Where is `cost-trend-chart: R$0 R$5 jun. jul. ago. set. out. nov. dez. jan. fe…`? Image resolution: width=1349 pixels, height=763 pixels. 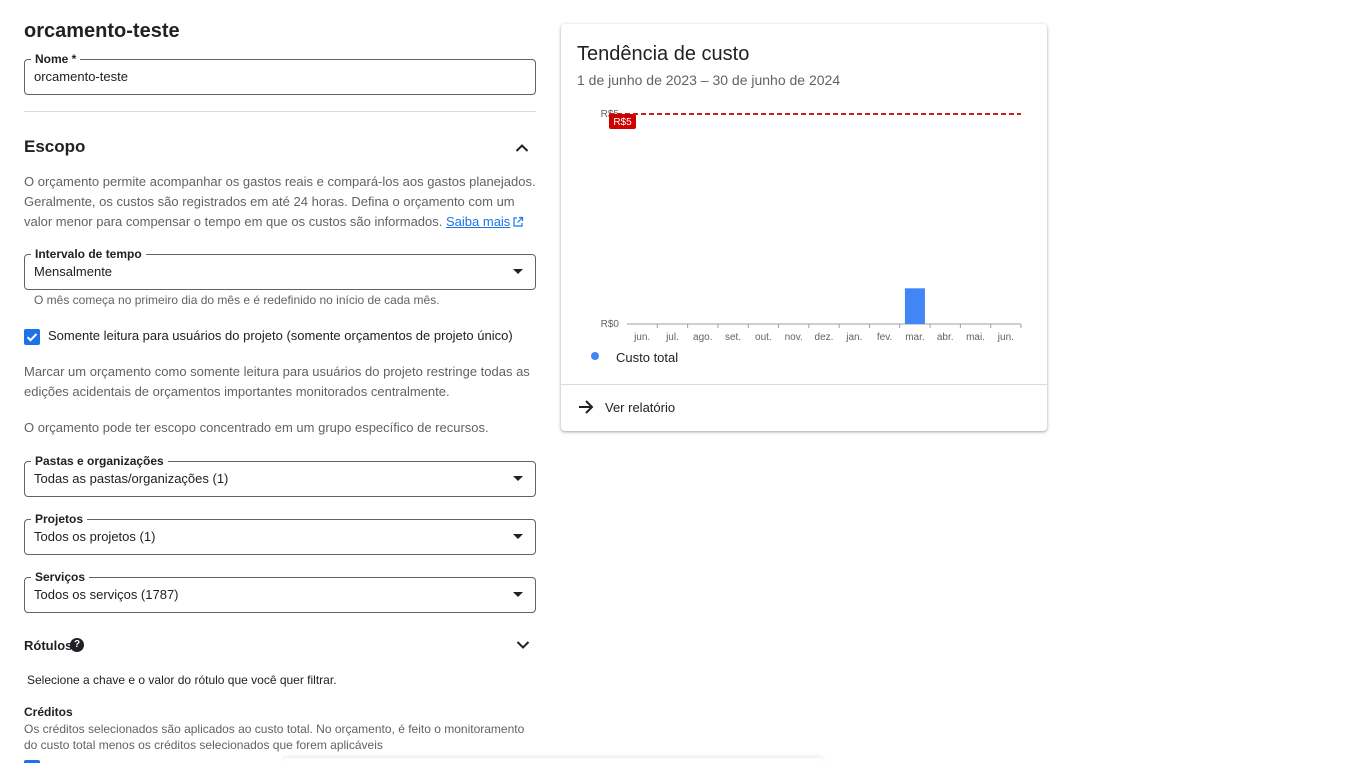 cost-trend-chart: R$0 R$5 jun. jul. ago. set. out. nov. dez. jan. fe… is located at coordinates (811, 226).